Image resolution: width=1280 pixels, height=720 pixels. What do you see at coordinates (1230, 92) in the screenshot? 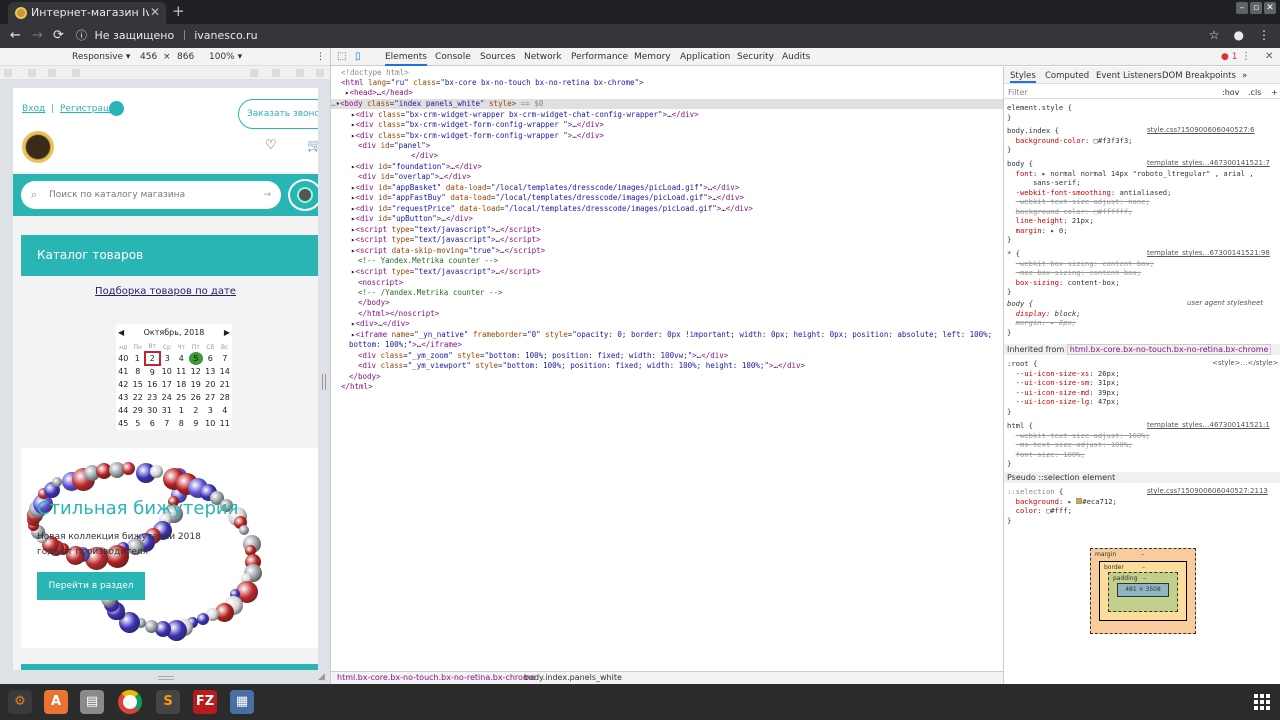
I see `hov-toggle: :hov` at bounding box center [1230, 92].